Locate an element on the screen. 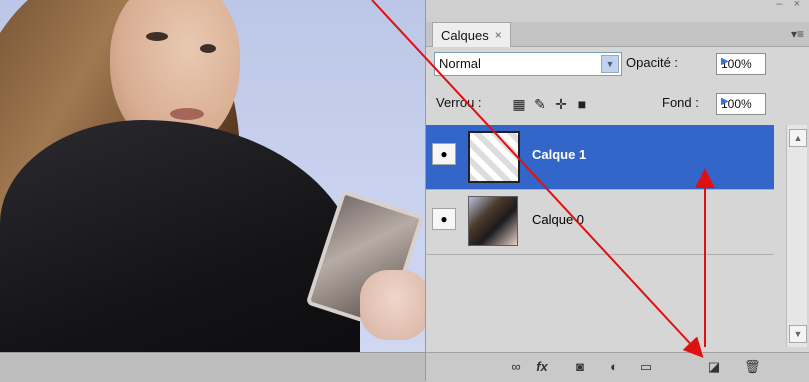 This screenshot has width=809, height=382. window-buttons: – × is located at coordinates (790, 5).